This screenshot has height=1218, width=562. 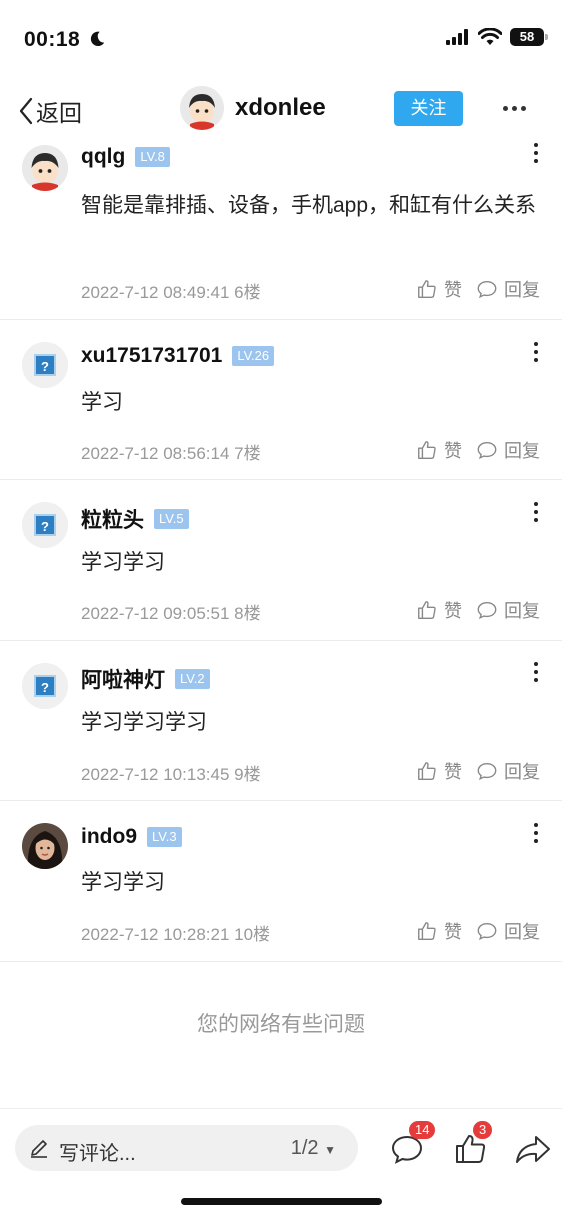 I want to click on commenter-name: 阿啦神灯, so click(x=123, y=679).